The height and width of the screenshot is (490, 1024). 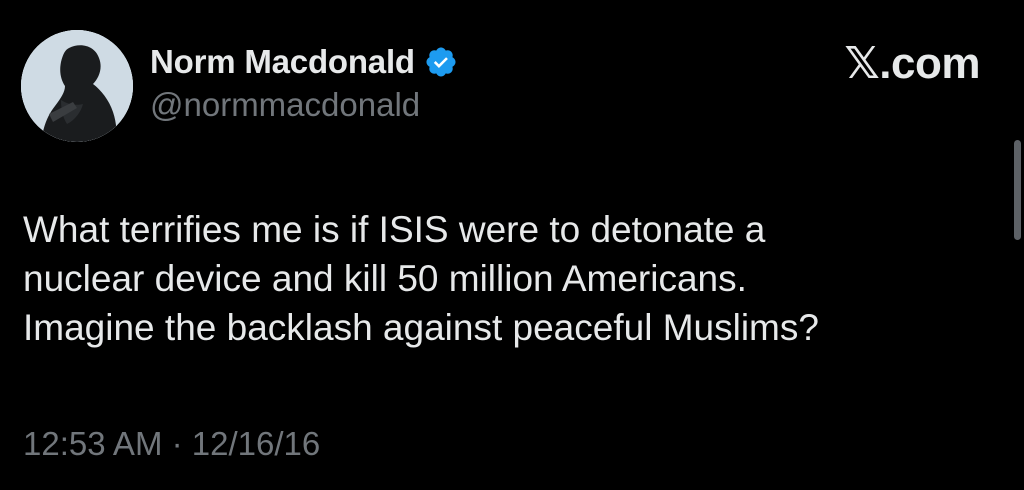 I want to click on scrollbar-thumb, so click(x=1017, y=190).